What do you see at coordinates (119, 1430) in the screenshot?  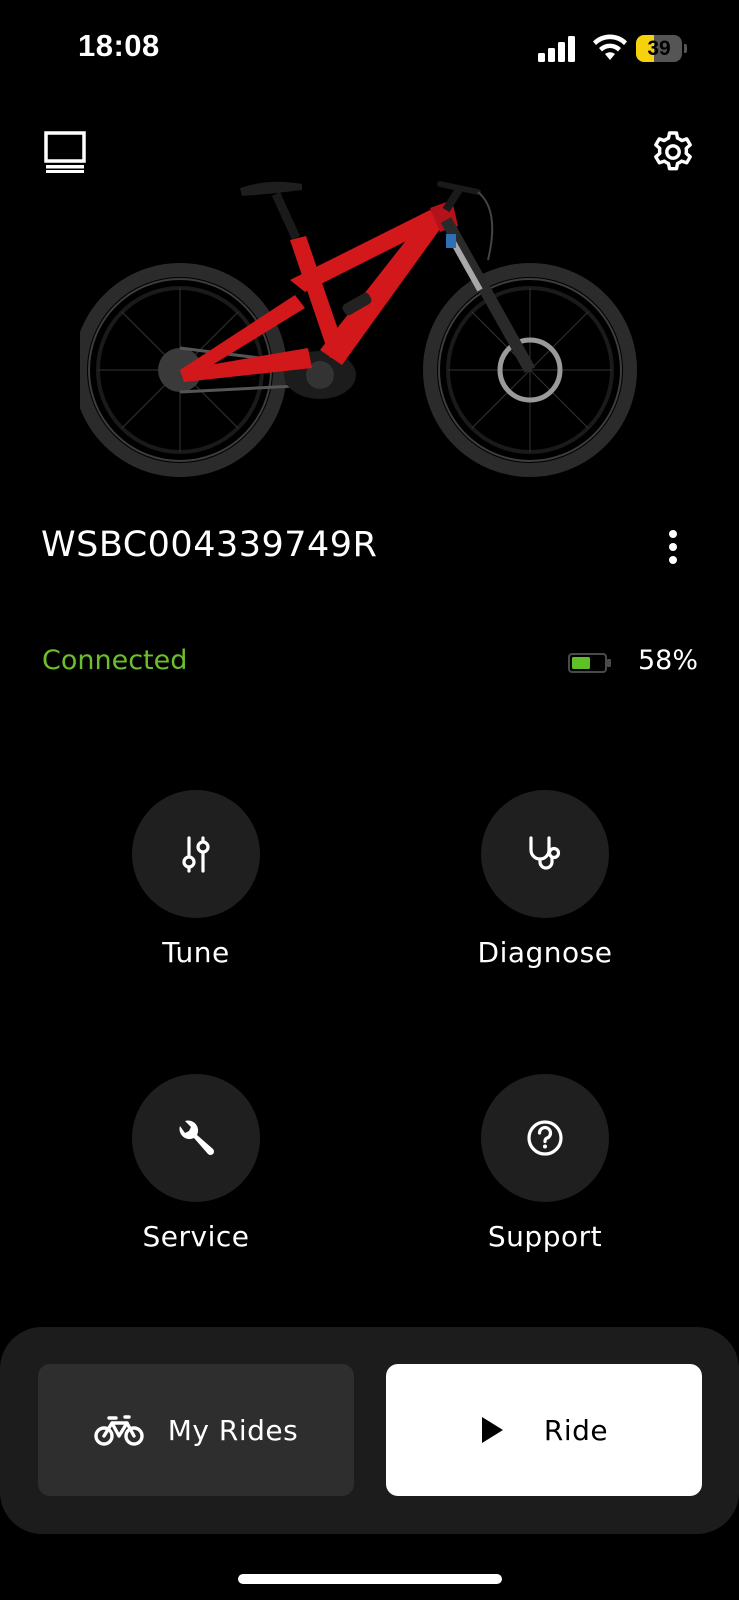 I see `bicycle-icon` at bounding box center [119, 1430].